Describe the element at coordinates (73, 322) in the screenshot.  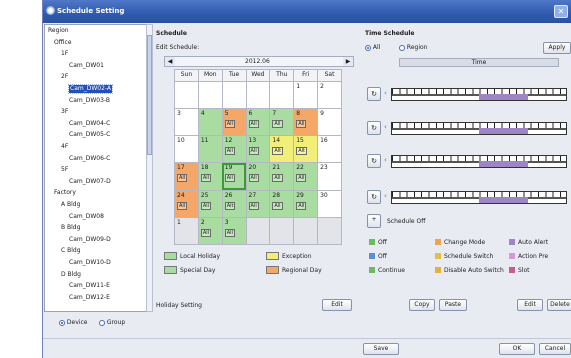
I see `device-radio: Device` at that location.